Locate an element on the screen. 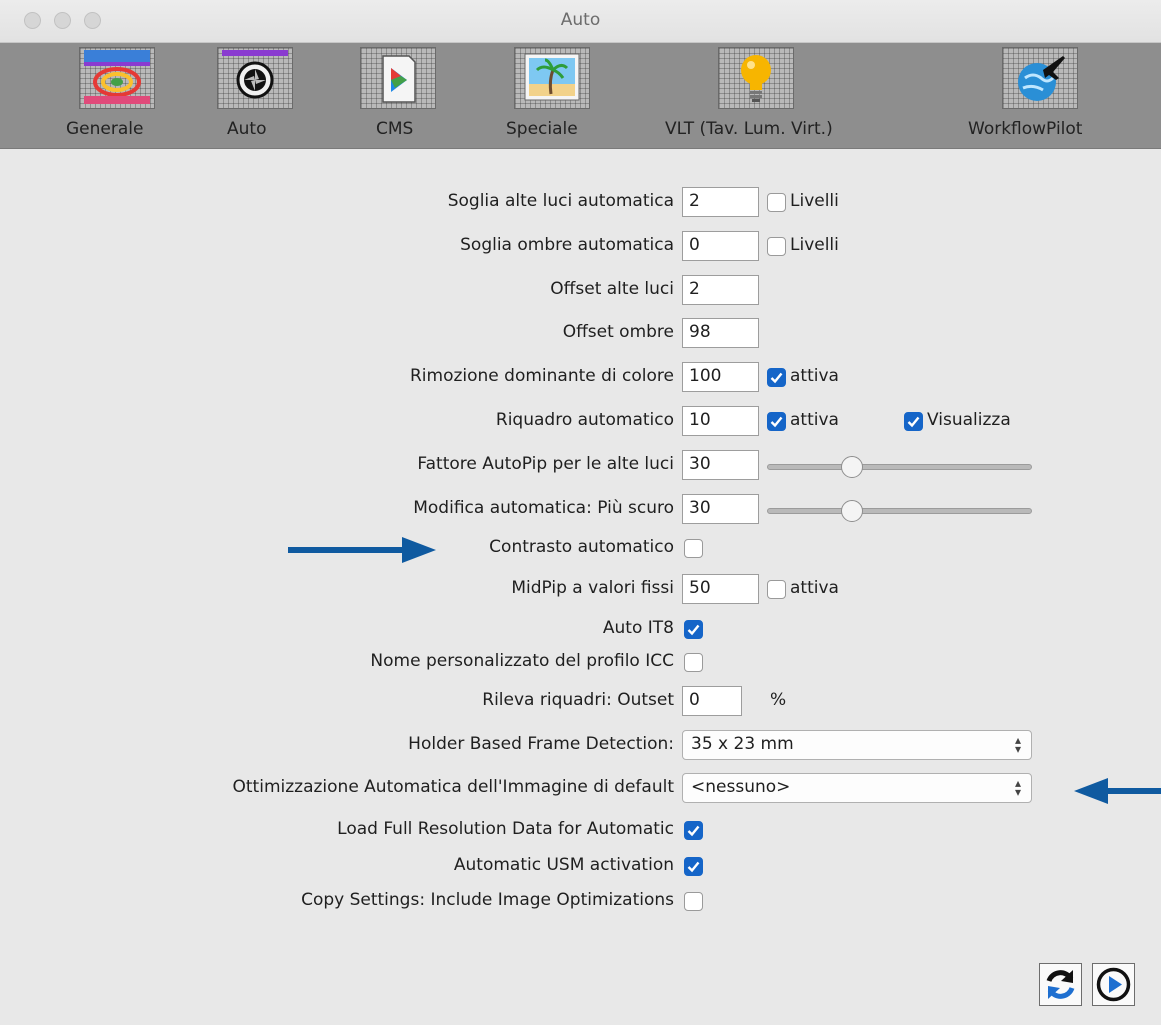 The width and height of the screenshot is (1161, 1025). offset-ombre-input: 98 is located at coordinates (720, 333).